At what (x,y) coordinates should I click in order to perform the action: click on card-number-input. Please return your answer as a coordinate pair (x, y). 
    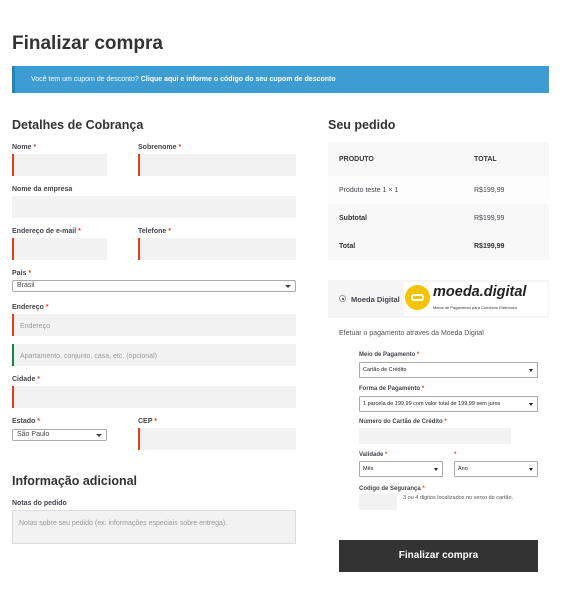
    Looking at the image, I should click on (435, 436).